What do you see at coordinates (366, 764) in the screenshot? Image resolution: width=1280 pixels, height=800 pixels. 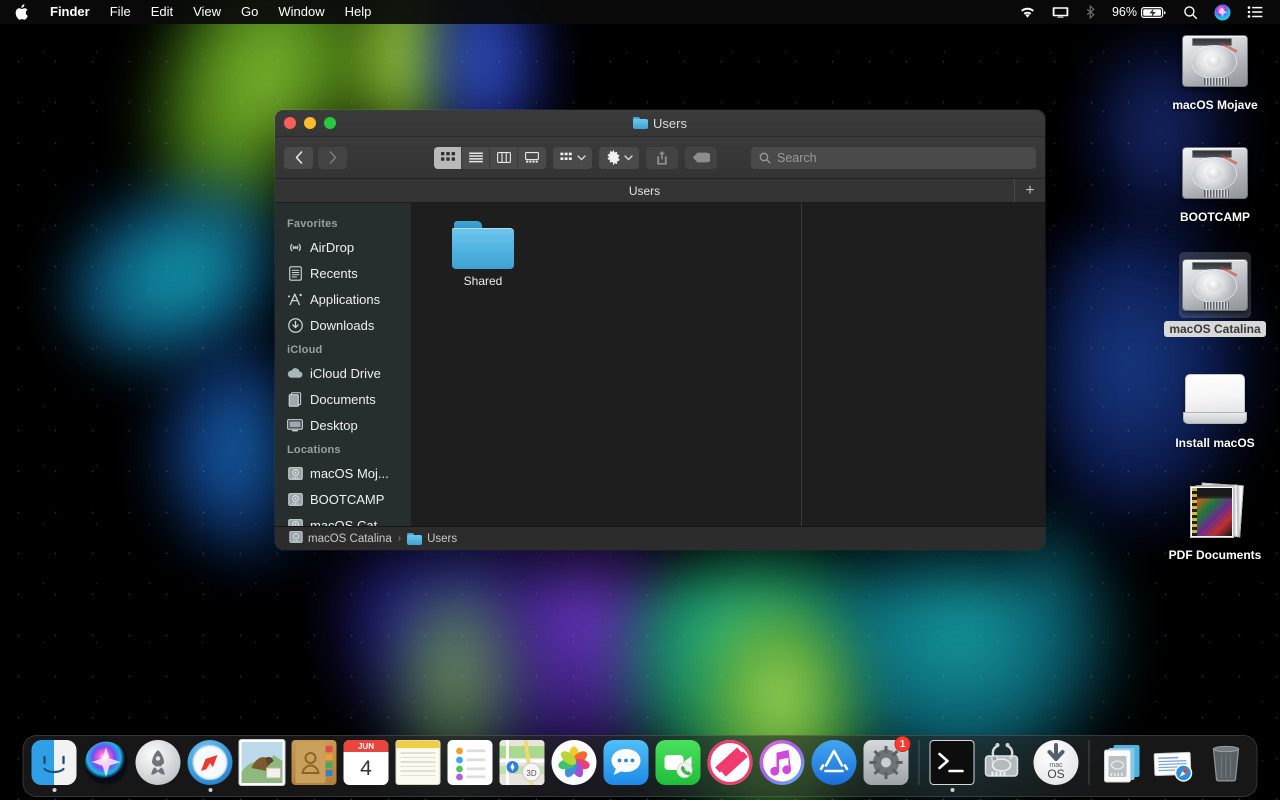 I see `dock-item-calendar: JUN 4` at bounding box center [366, 764].